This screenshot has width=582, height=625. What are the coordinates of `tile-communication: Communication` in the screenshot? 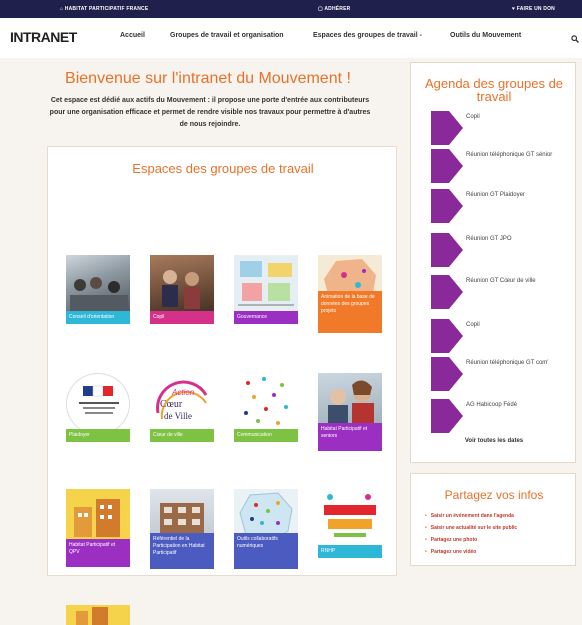 It's located at (266, 415).